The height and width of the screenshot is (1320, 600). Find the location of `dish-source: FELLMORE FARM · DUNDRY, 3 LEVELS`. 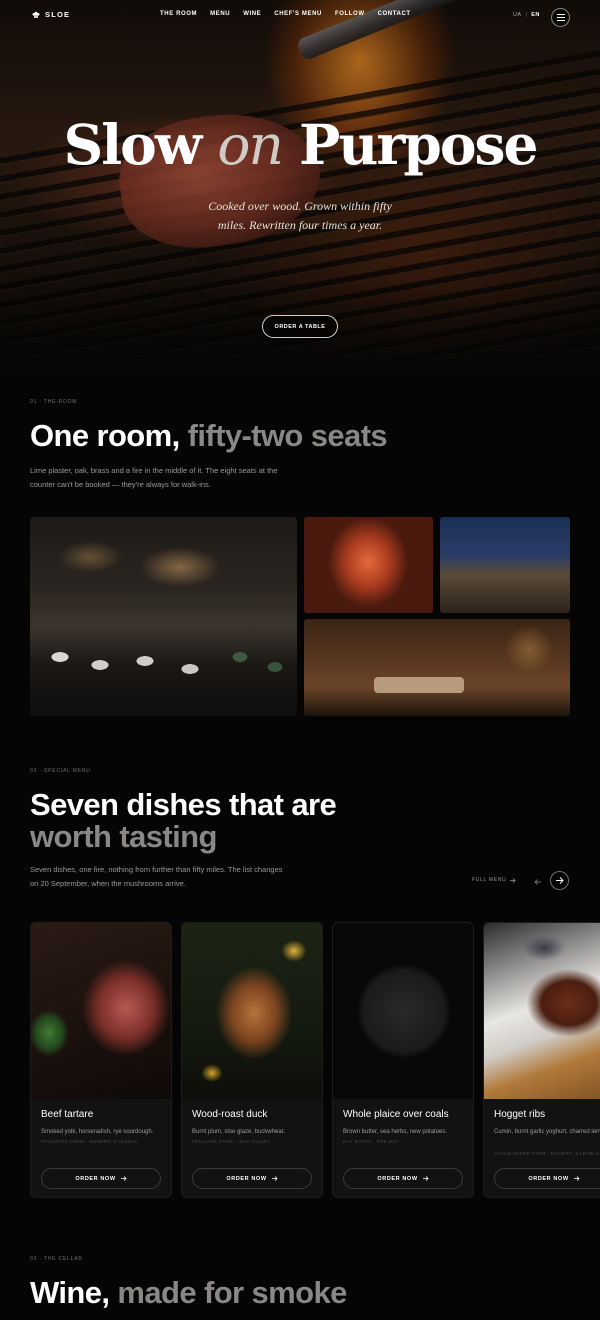

dish-source: FELLMORE FARM · DUNDRY, 3 LEVELS is located at coordinates (89, 1141).